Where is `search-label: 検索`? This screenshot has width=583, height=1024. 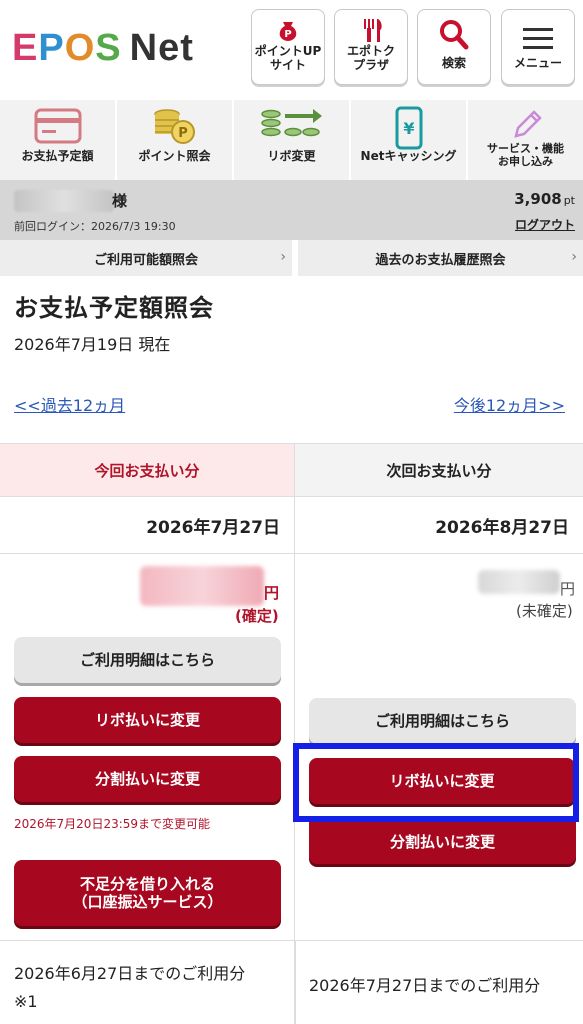
search-label: 検索 is located at coordinates (453, 63).